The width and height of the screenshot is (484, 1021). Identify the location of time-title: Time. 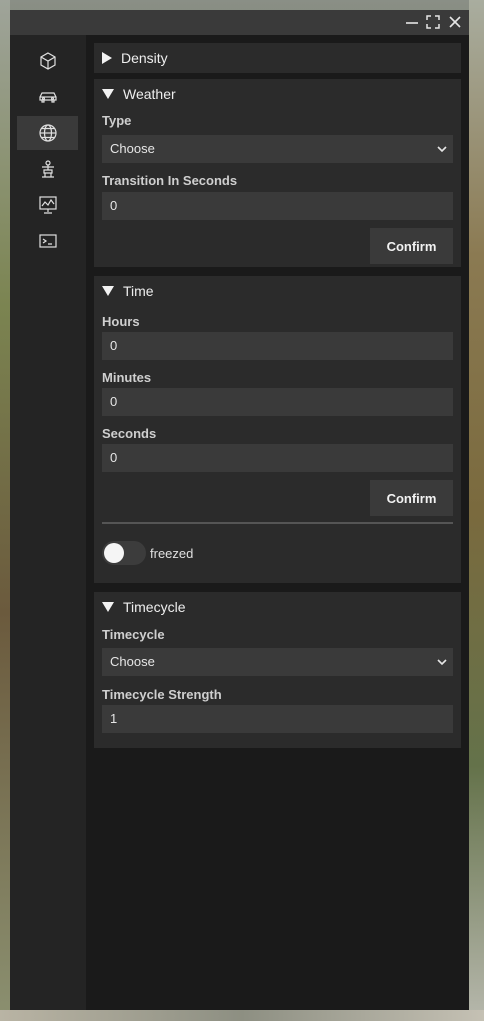
(138, 291).